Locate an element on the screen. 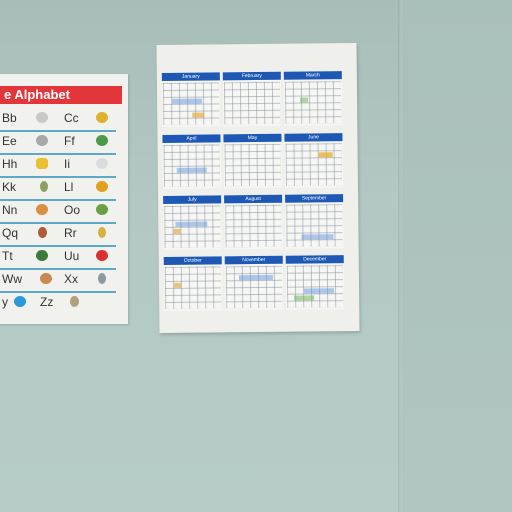 The width and height of the screenshot is (512, 512). ball-icon is located at coordinates (42, 117).